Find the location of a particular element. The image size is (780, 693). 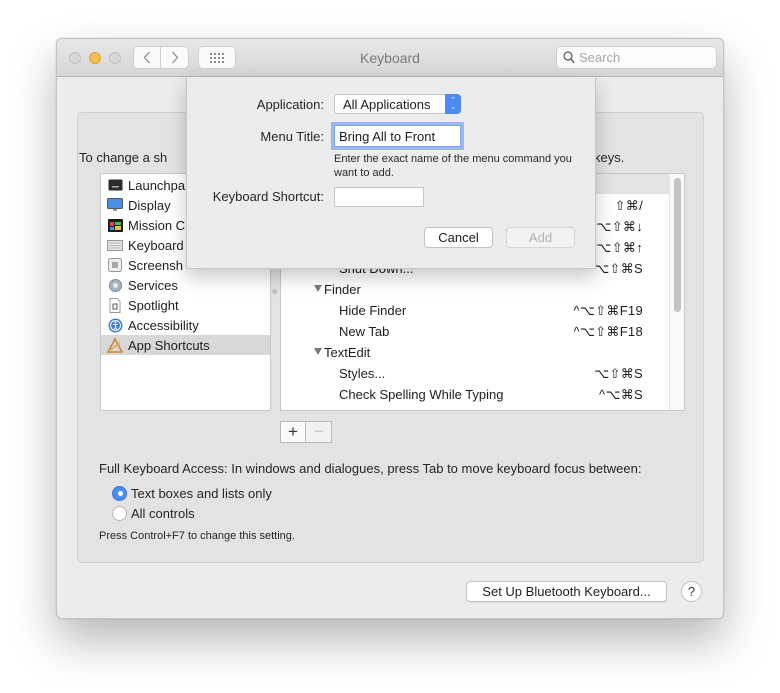

launchpad-icon is located at coordinates (115, 185).